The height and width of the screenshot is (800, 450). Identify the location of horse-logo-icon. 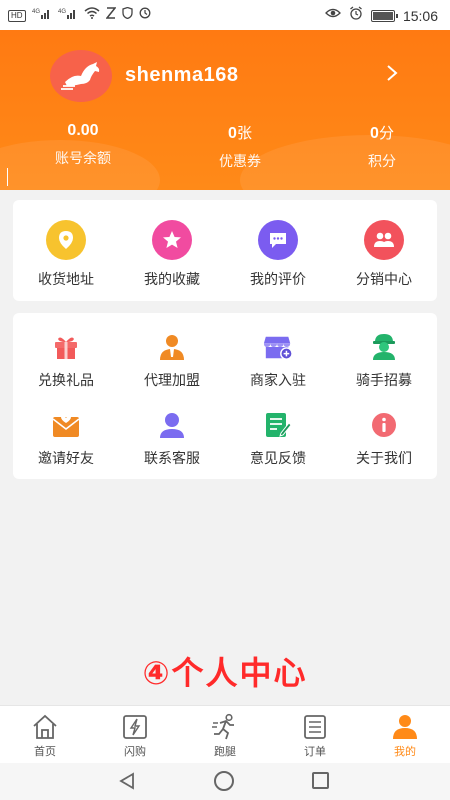
(80, 76).